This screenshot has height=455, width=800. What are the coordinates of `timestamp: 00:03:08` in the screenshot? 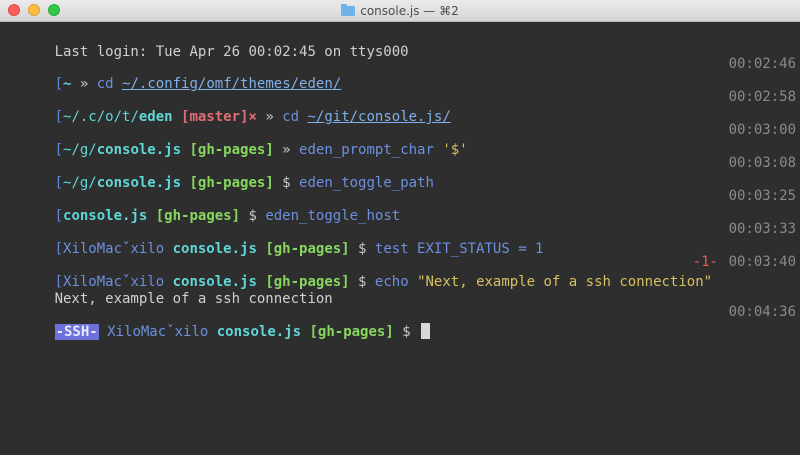 It's located at (762, 163).